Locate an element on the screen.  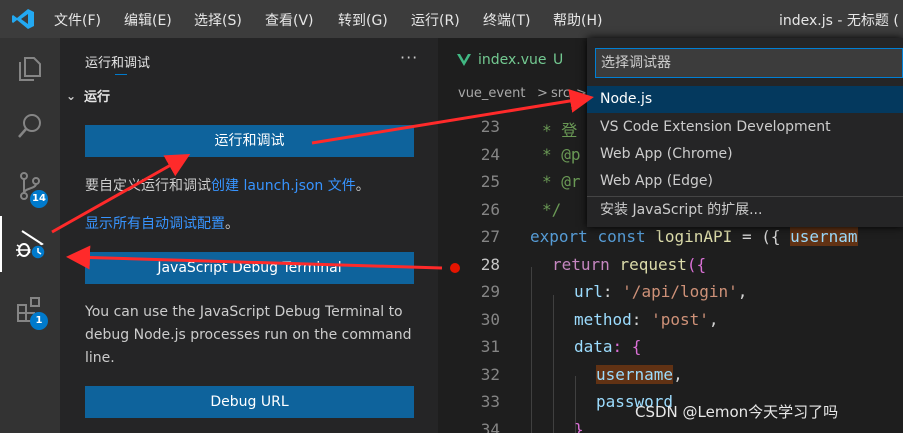
menu-terminal: 终端(T) is located at coordinates (506, 20).